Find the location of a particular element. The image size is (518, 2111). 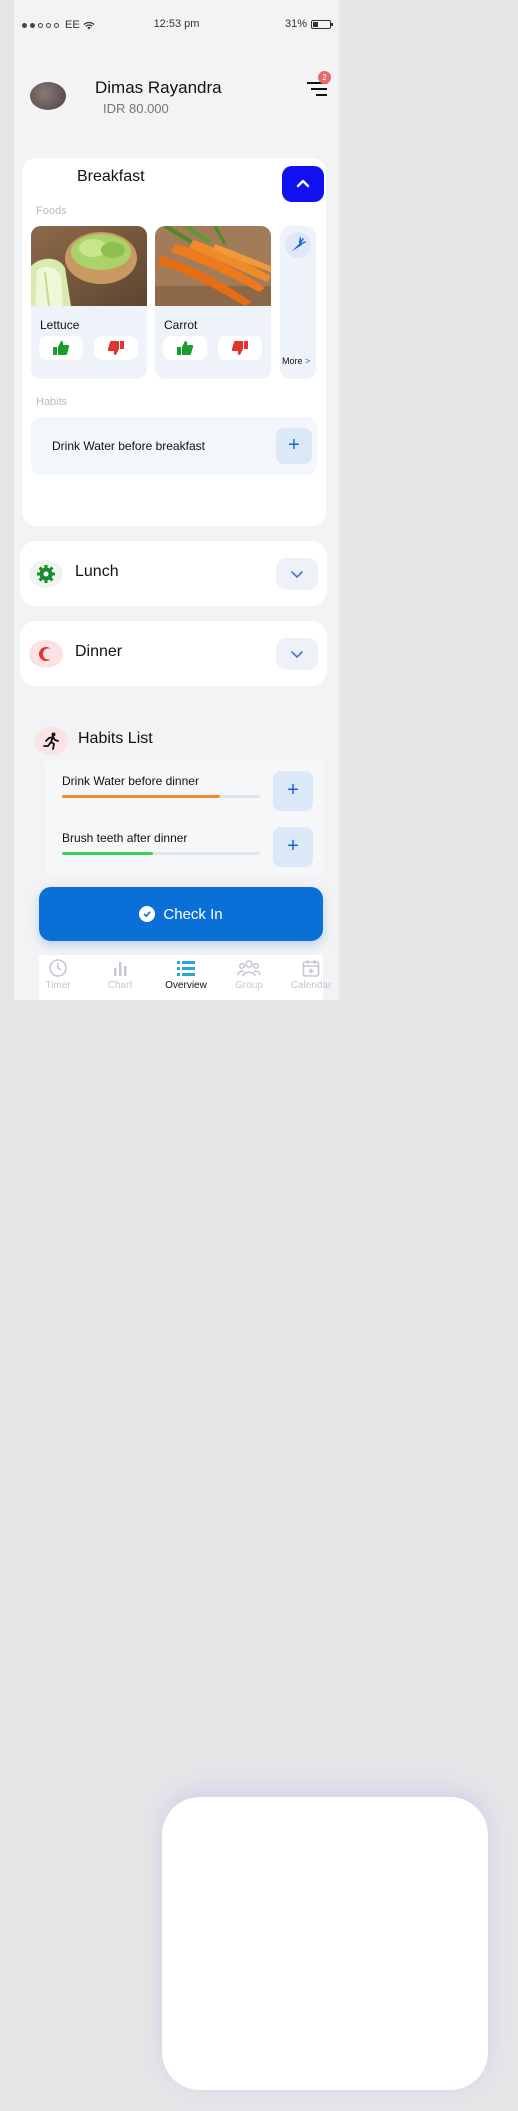

food-name: Carrot is located at coordinates (181, 325).